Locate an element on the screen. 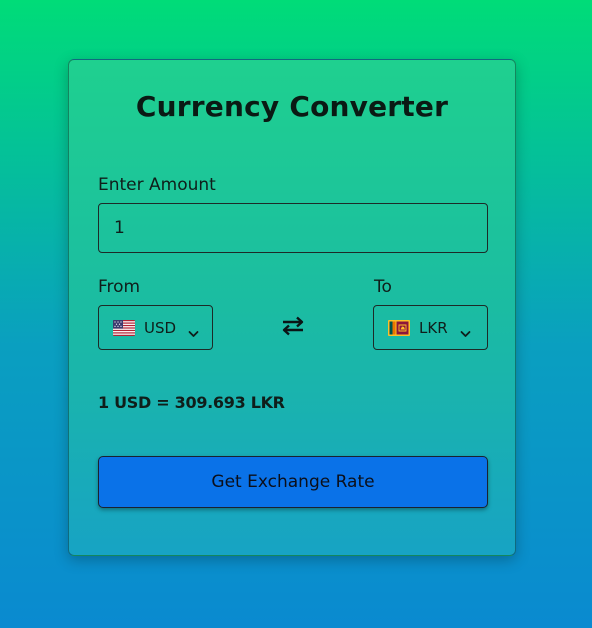  from-label: From is located at coordinates (119, 287).